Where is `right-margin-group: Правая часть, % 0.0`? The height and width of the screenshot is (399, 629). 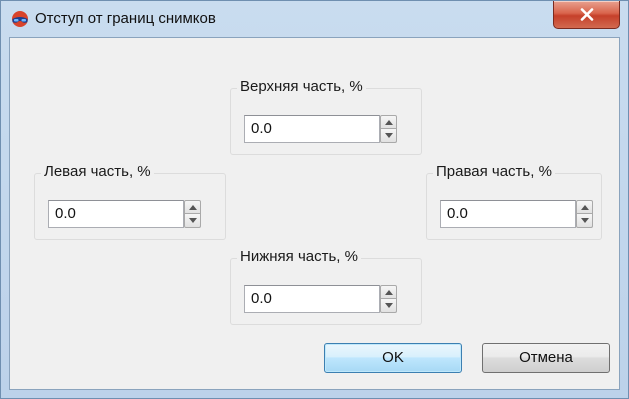 right-margin-group: Правая часть, % 0.0 is located at coordinates (514, 201).